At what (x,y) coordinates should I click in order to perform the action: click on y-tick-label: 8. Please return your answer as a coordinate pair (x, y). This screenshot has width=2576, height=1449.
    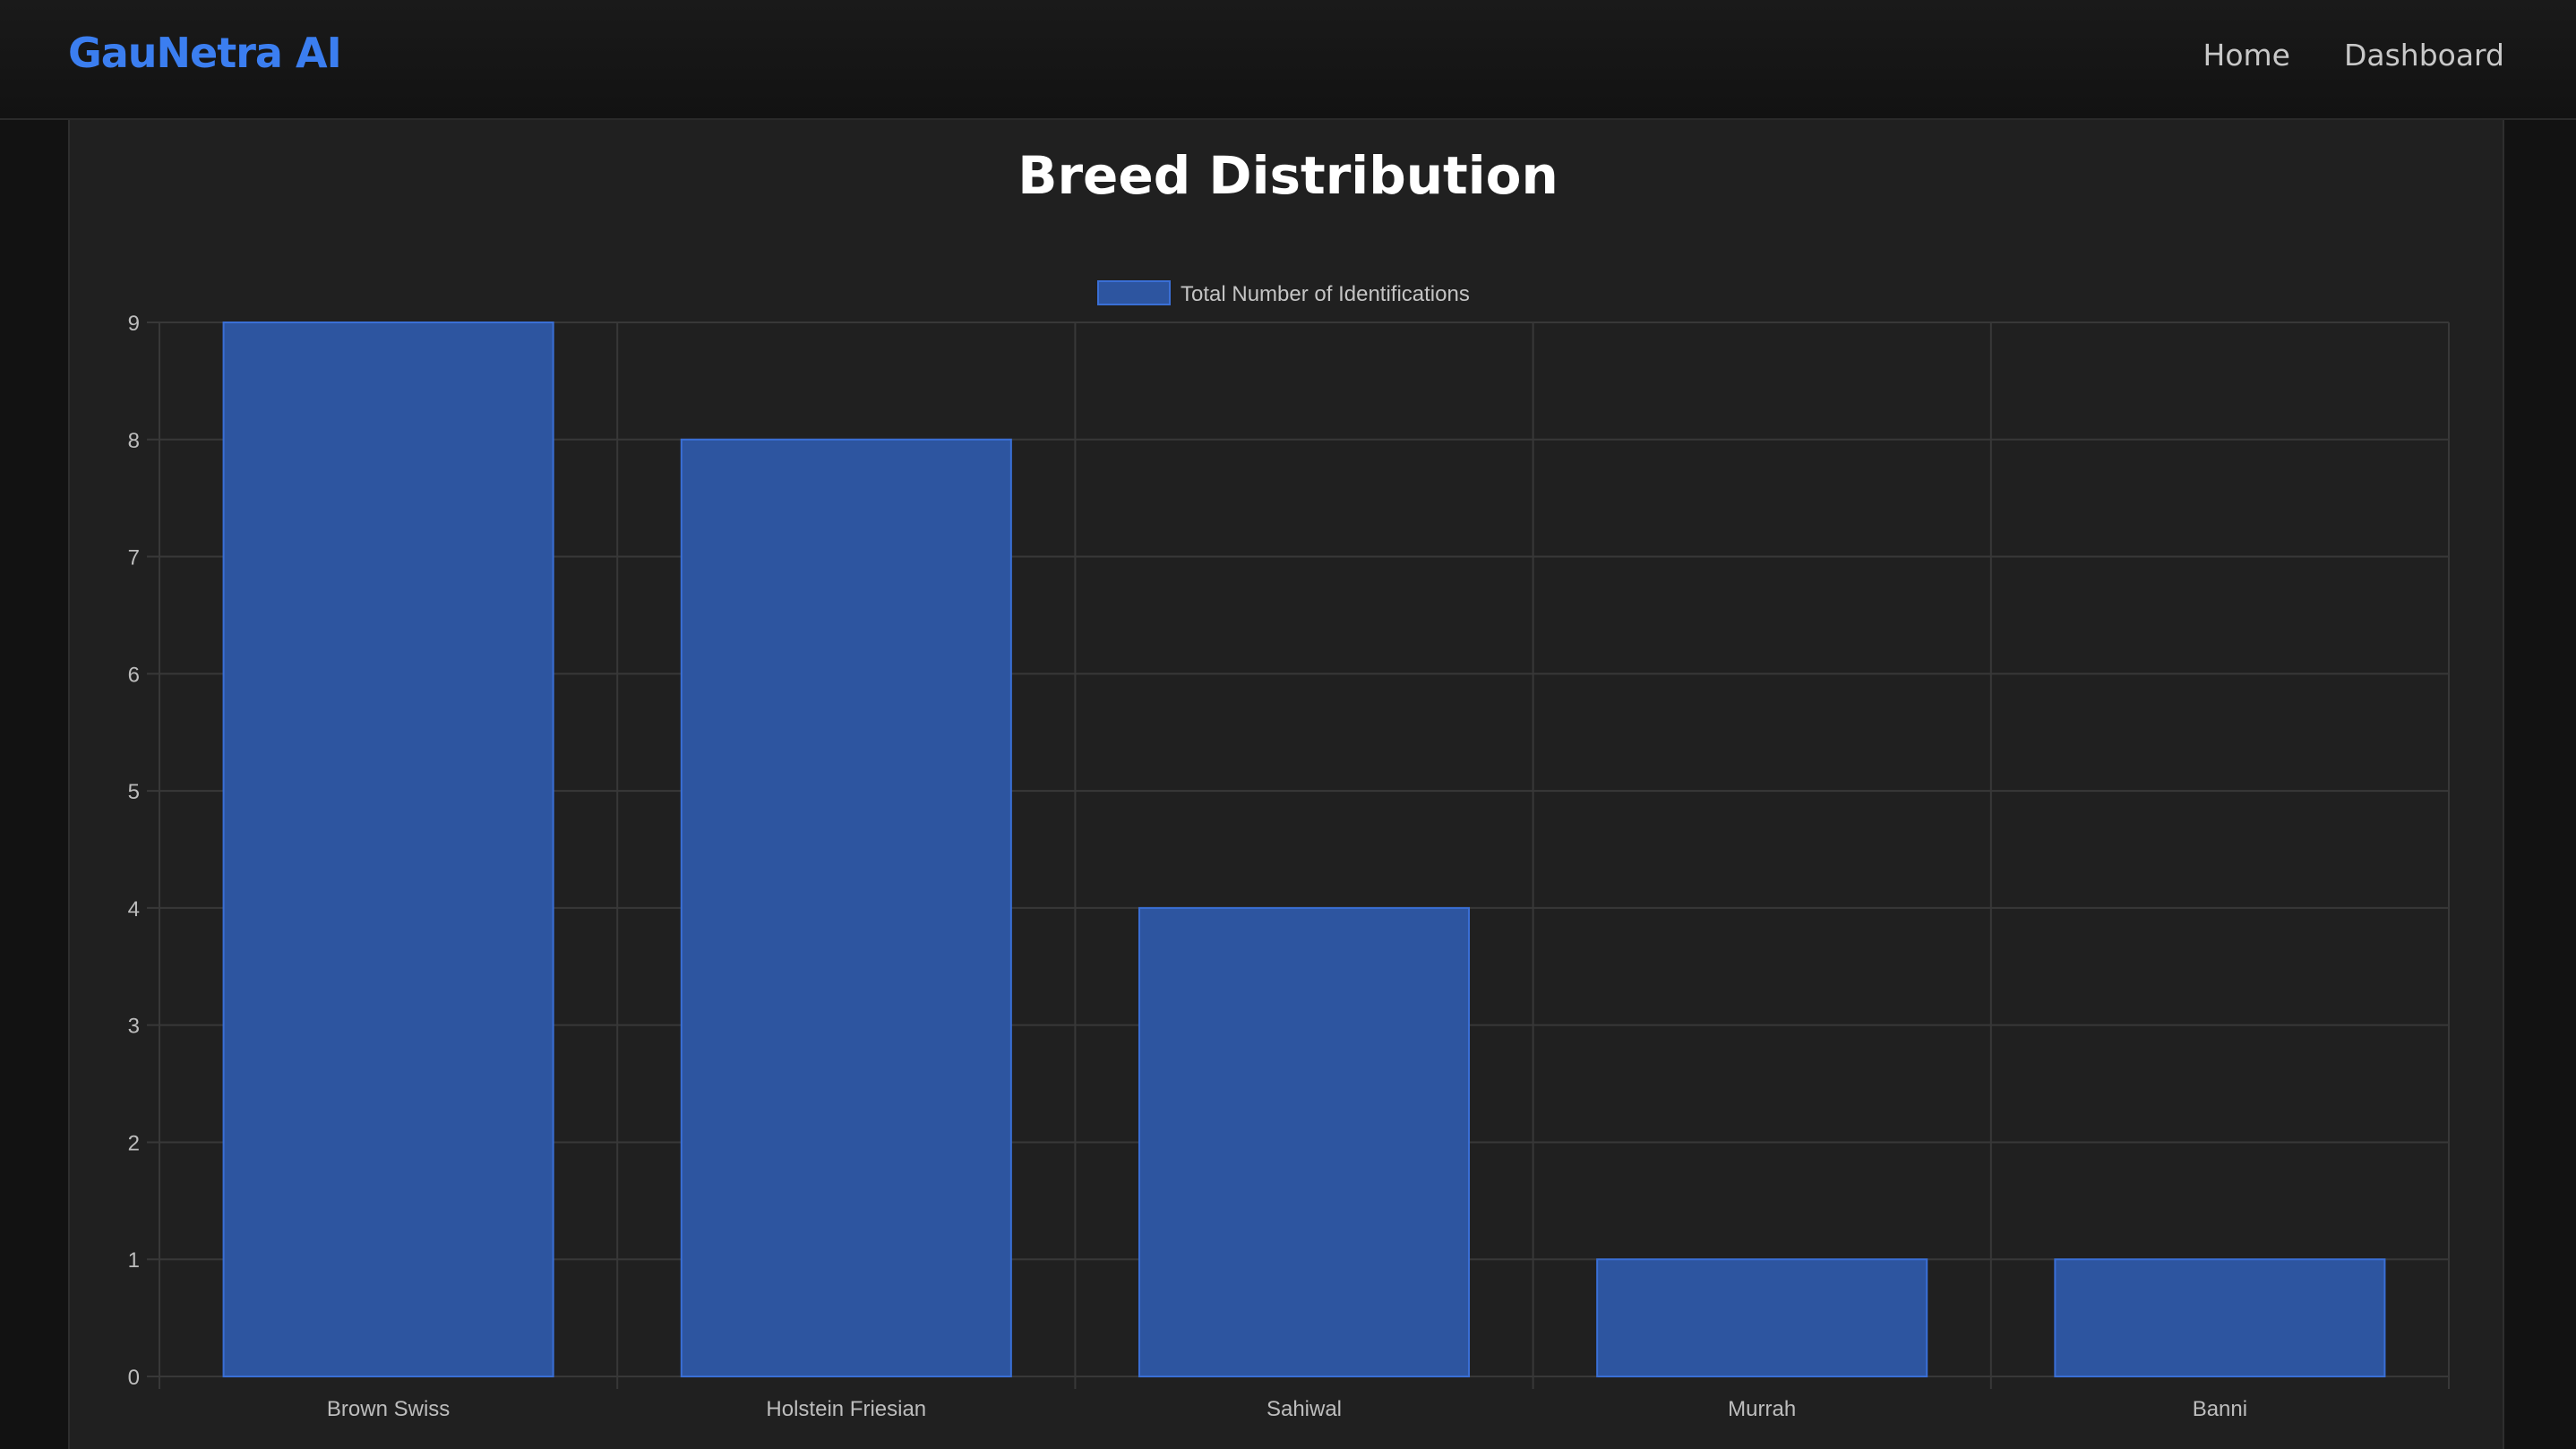
    Looking at the image, I should click on (134, 441).